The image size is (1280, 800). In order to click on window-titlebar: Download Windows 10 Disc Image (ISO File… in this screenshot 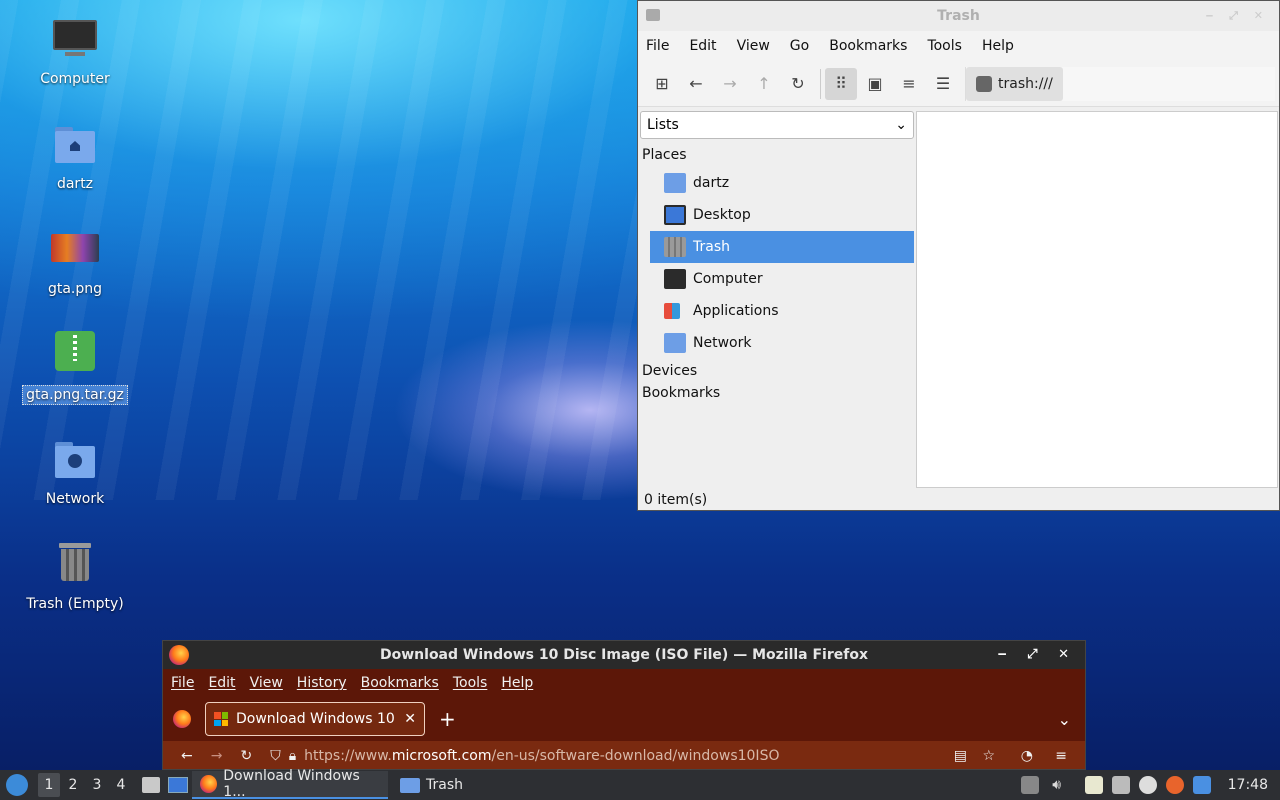, I will do `click(624, 655)`.